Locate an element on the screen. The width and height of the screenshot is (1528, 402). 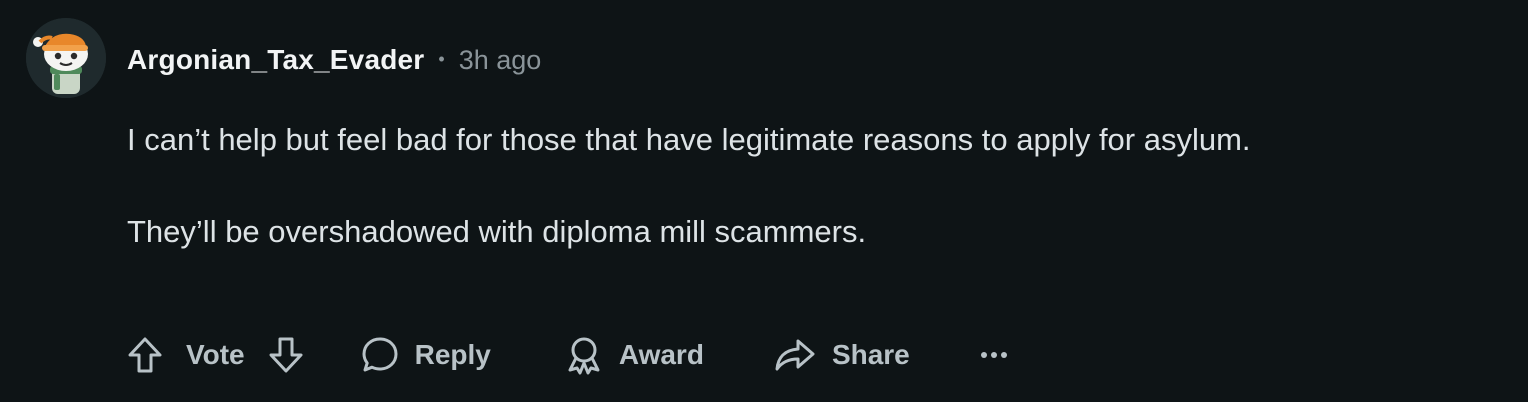
vote-controls: Vote is located at coordinates (215, 355).